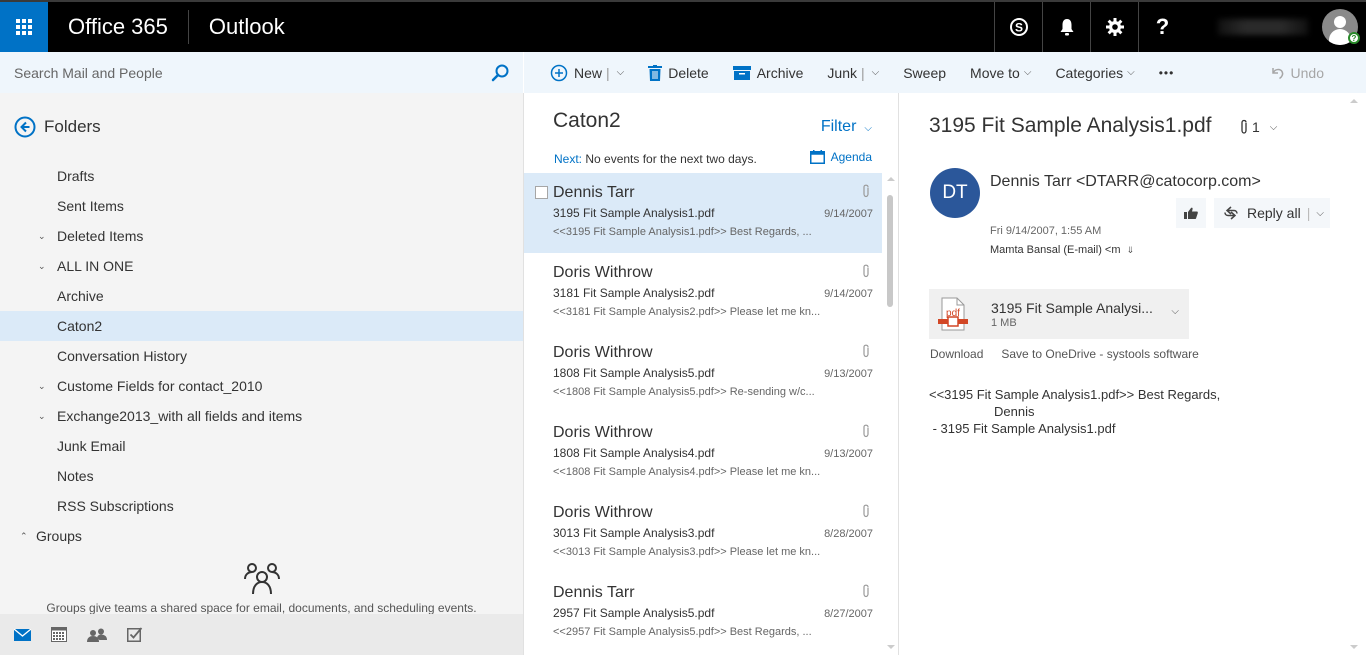 The width and height of the screenshot is (1366, 655). What do you see at coordinates (688, 72) in the screenshot?
I see `delete-label: Delete` at bounding box center [688, 72].